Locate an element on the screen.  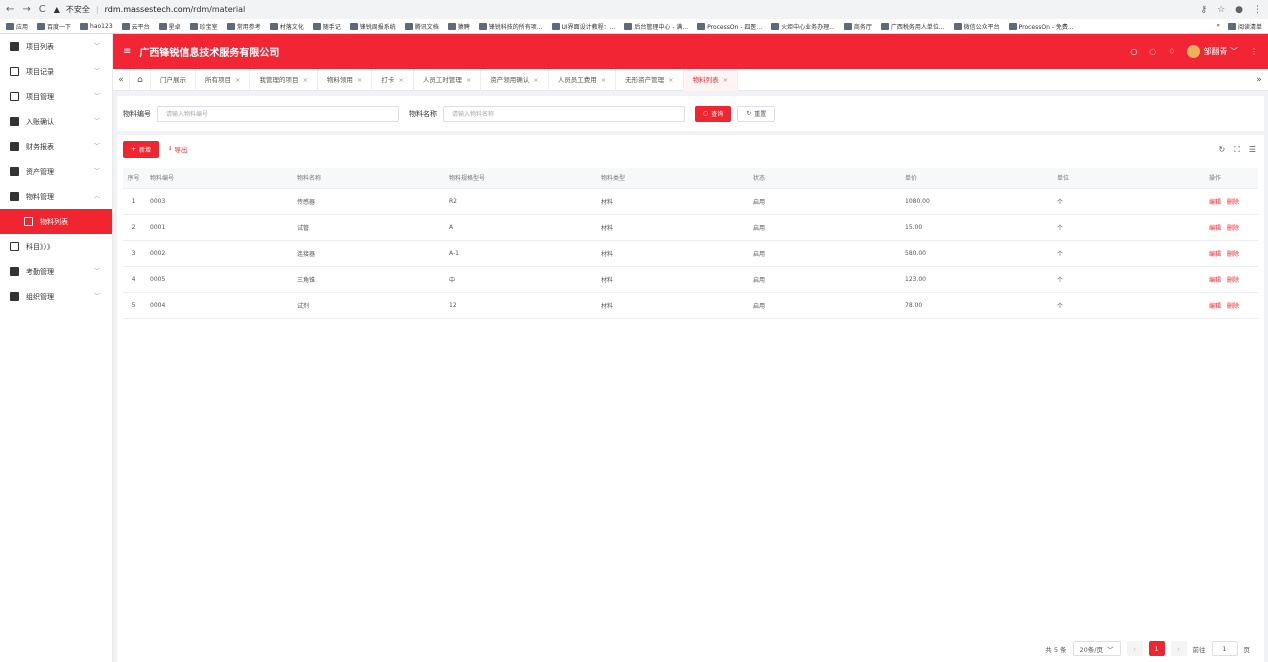
sidebar-item-subjects: 科目》）》 is located at coordinates (56, 246).